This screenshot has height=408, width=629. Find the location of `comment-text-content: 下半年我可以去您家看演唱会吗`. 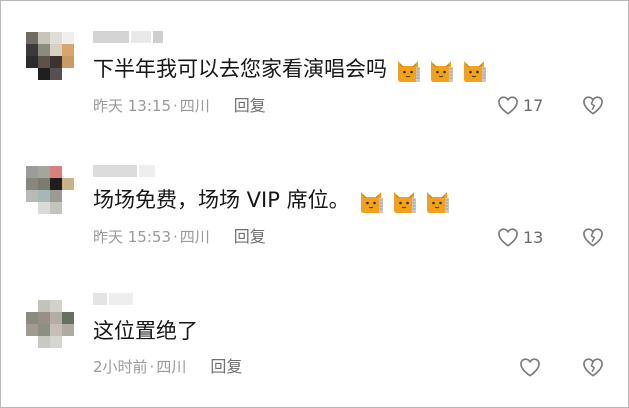

comment-text-content: 下半年我可以去您家看演唱会吗 is located at coordinates (240, 69).